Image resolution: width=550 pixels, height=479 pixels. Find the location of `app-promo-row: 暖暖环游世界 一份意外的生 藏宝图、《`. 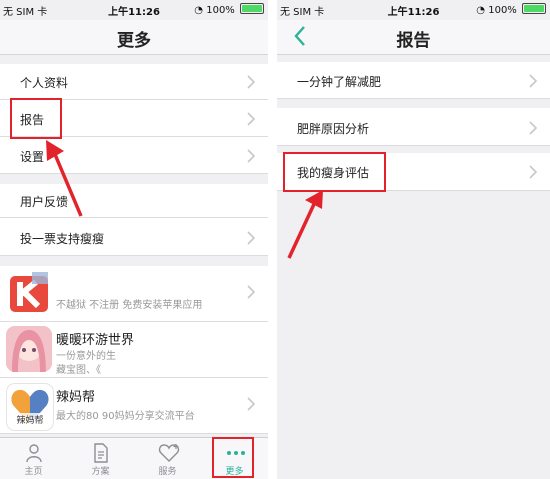

app-promo-row: 暖暖环游世界 一份意外的生 藏宝图、《 is located at coordinates (134, 350).